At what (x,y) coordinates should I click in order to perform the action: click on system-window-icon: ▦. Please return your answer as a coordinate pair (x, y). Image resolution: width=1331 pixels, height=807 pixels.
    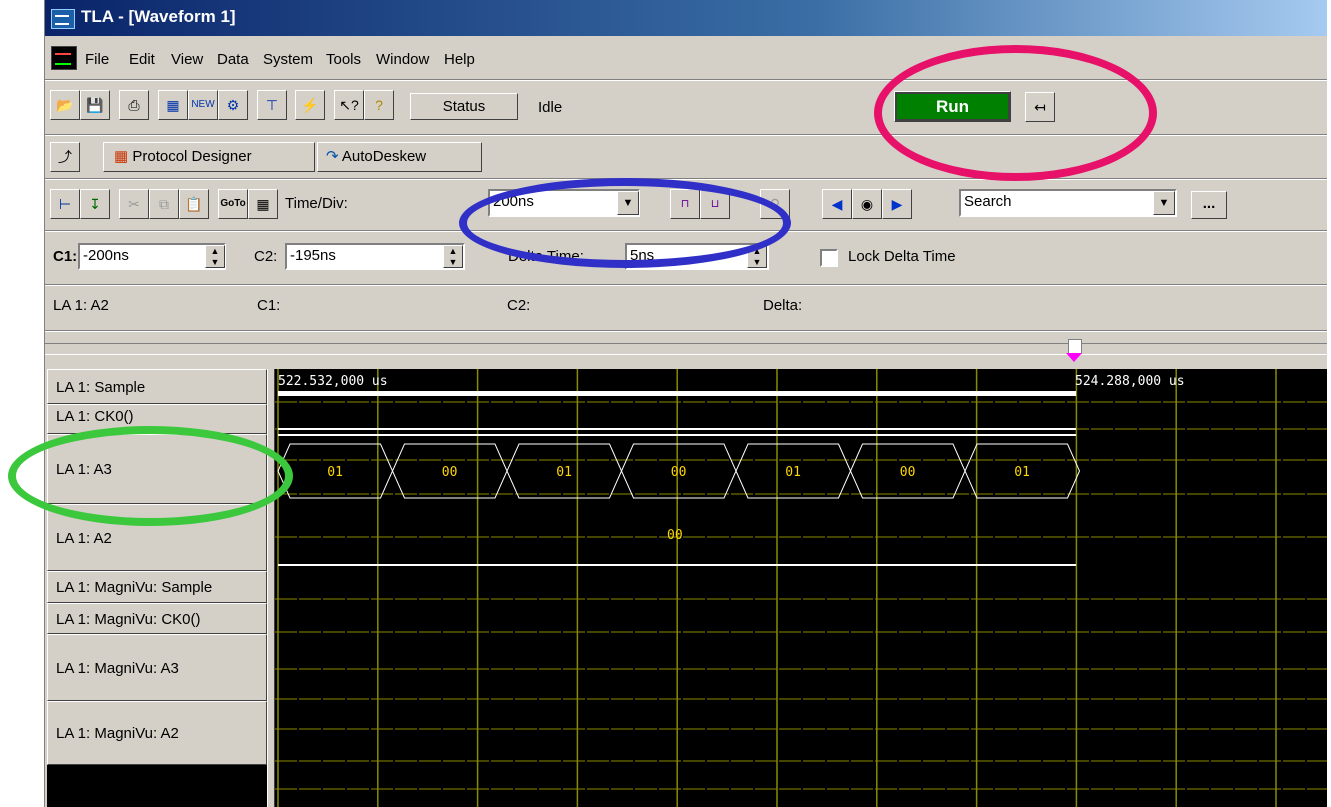
    Looking at the image, I should click on (173, 105).